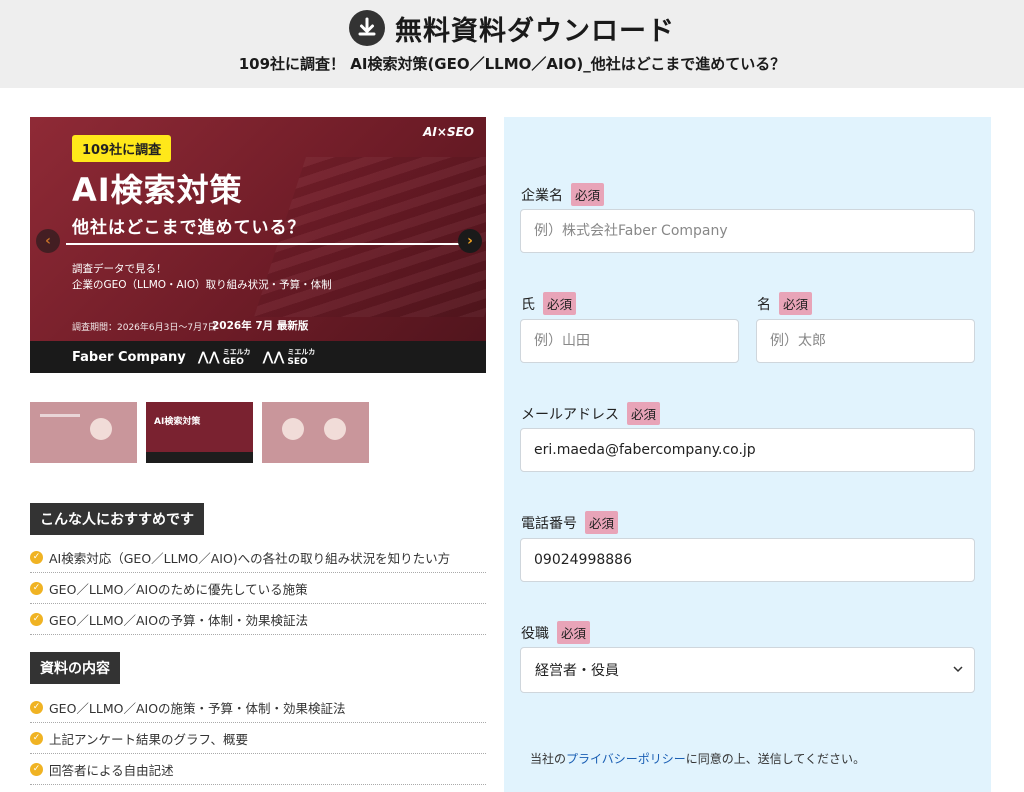 The height and width of the screenshot is (792, 1024). I want to click on thumbnail-title: AI検索対策, so click(177, 422).